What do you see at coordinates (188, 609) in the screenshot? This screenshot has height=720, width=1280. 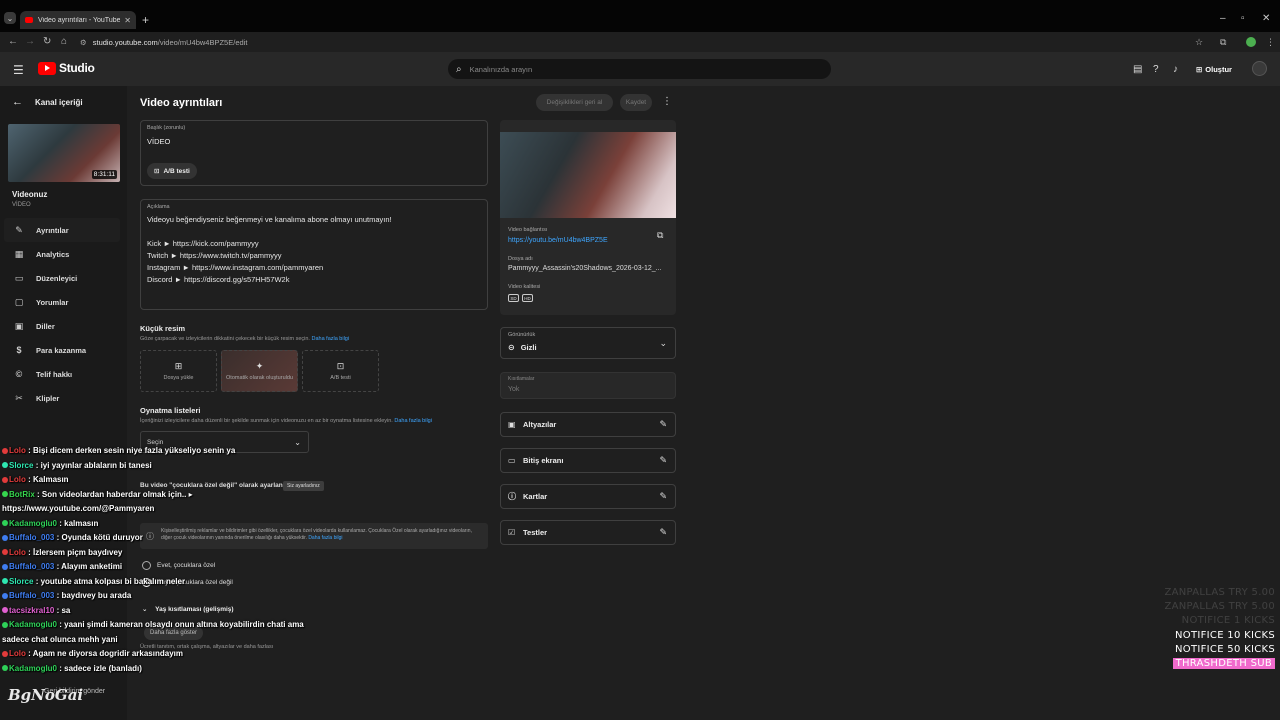 I see `age-restriction-toggle: ⌄ Yaş kısıtlaması (gelişmiş)` at bounding box center [188, 609].